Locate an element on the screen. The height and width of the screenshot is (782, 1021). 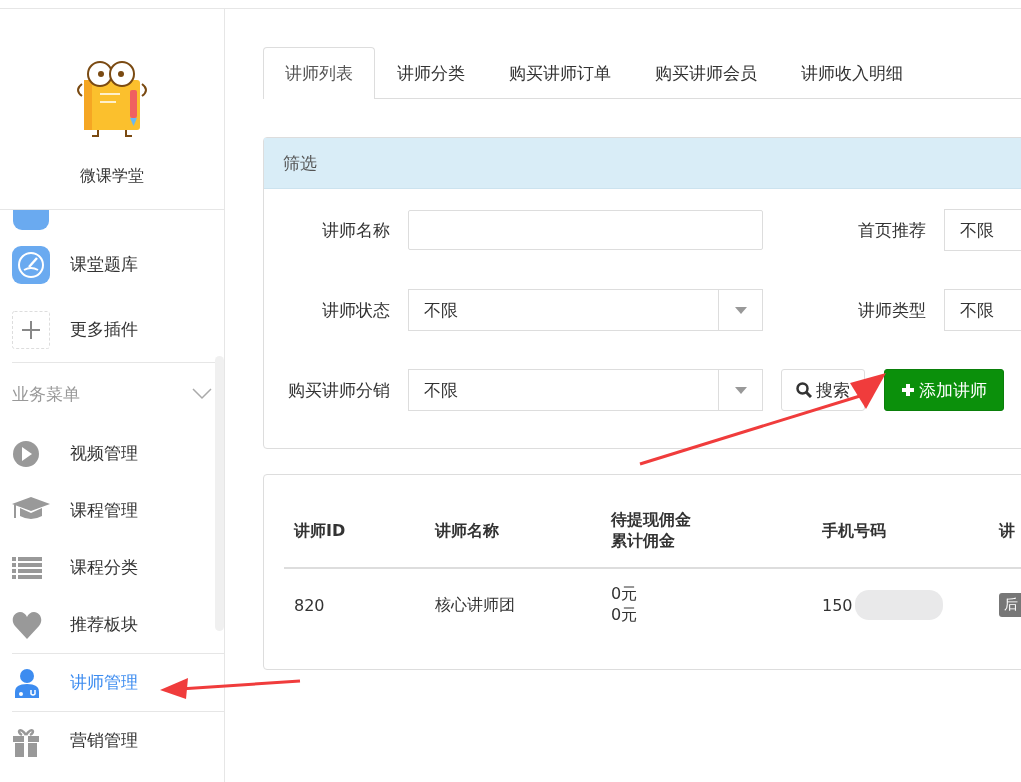
sidebar-item: 视频管理 is located at coordinates (104, 453).